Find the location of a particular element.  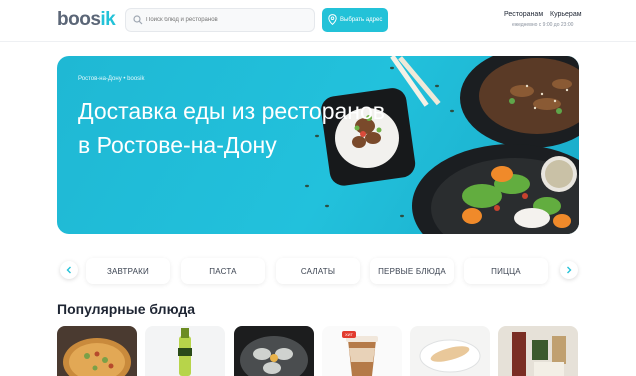

select-address-button: Выбрать адрес is located at coordinates (355, 20).